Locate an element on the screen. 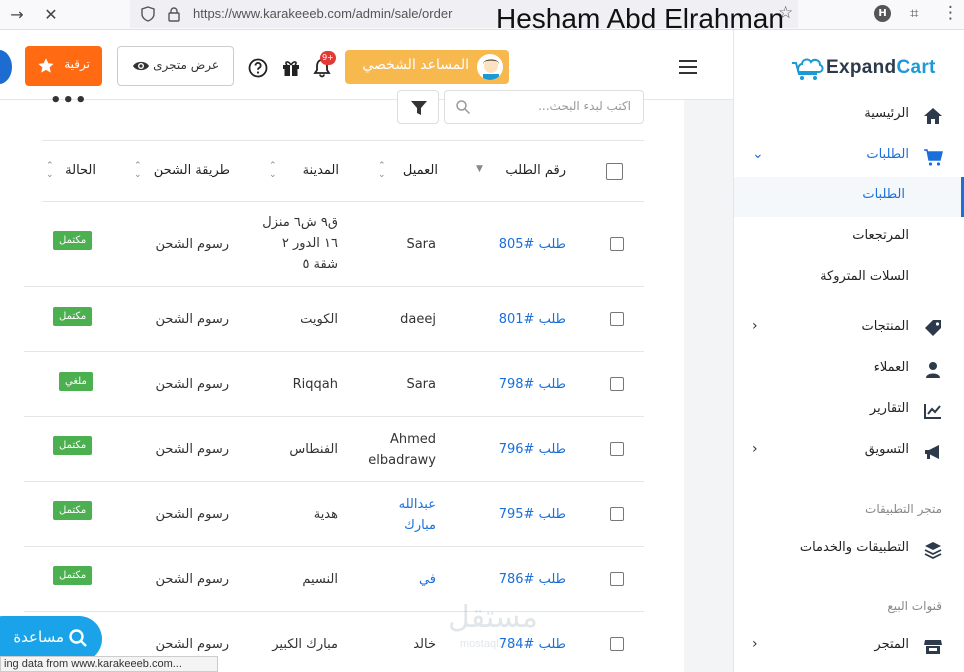 This screenshot has width=964, height=672. home-icon is located at coordinates (933, 116).